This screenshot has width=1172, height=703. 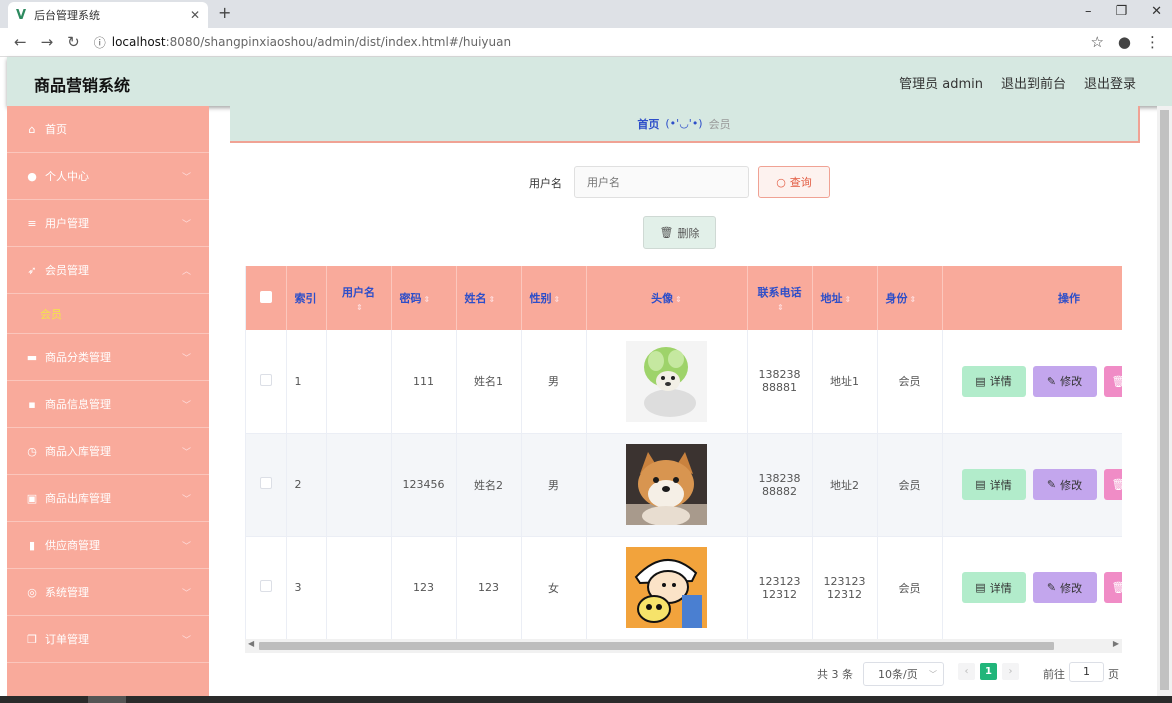 I want to click on reload-icon: ↻, so click(x=73, y=42).